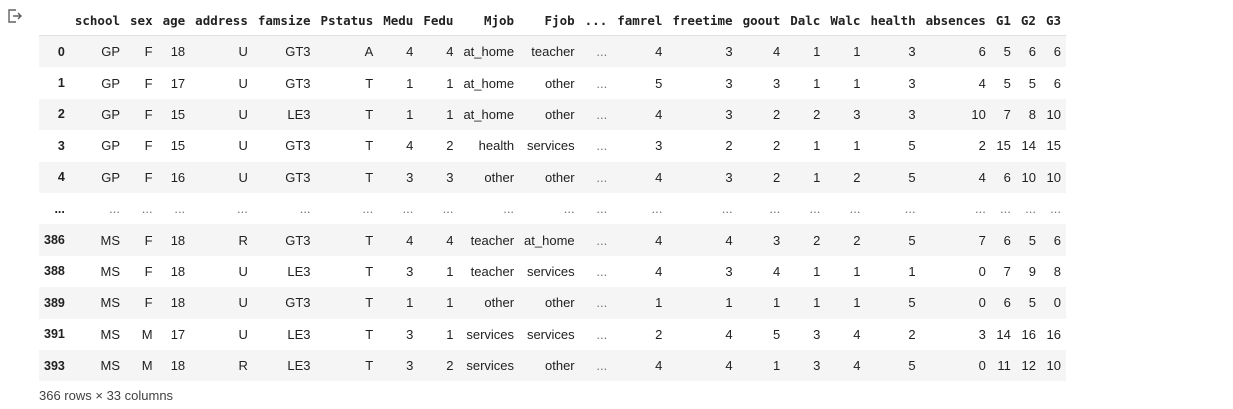  What do you see at coordinates (15, 16) in the screenshot?
I see `output-redirect-icon` at bounding box center [15, 16].